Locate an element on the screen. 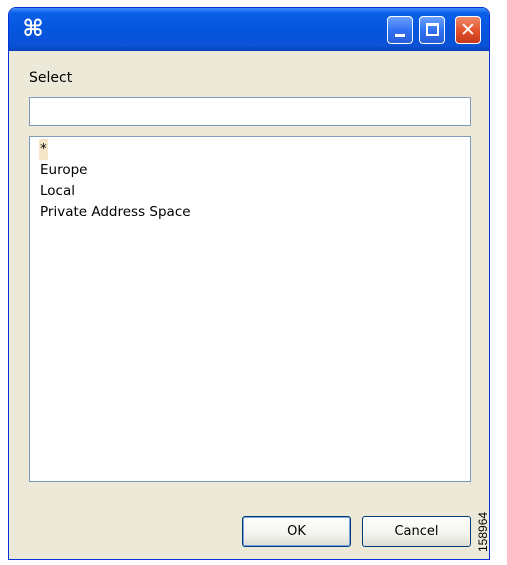 The image size is (507, 565). filter-input is located at coordinates (250, 111).